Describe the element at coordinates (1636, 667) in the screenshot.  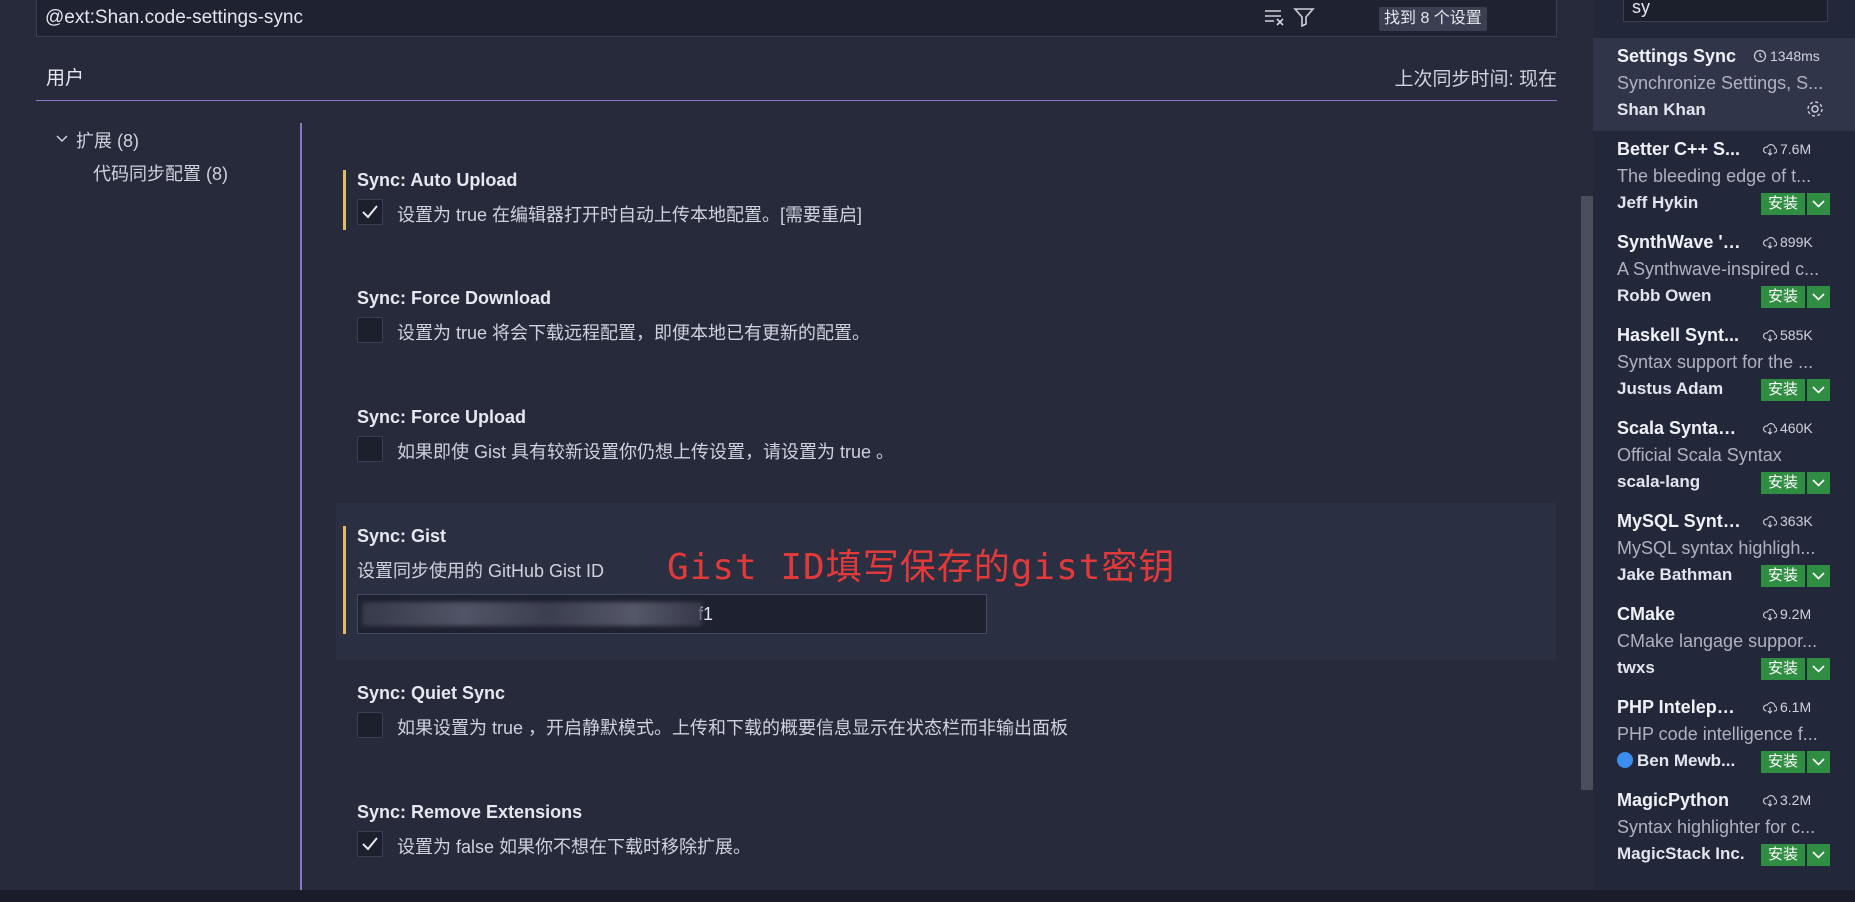
I see `extension-author: twxs` at that location.